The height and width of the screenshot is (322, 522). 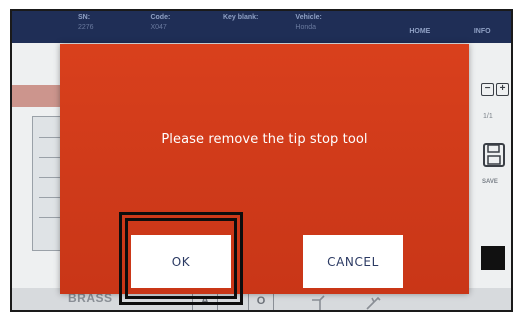 What do you see at coordinates (240, 17) in the screenshot?
I see `key-blank-label: Key blank:` at bounding box center [240, 17].